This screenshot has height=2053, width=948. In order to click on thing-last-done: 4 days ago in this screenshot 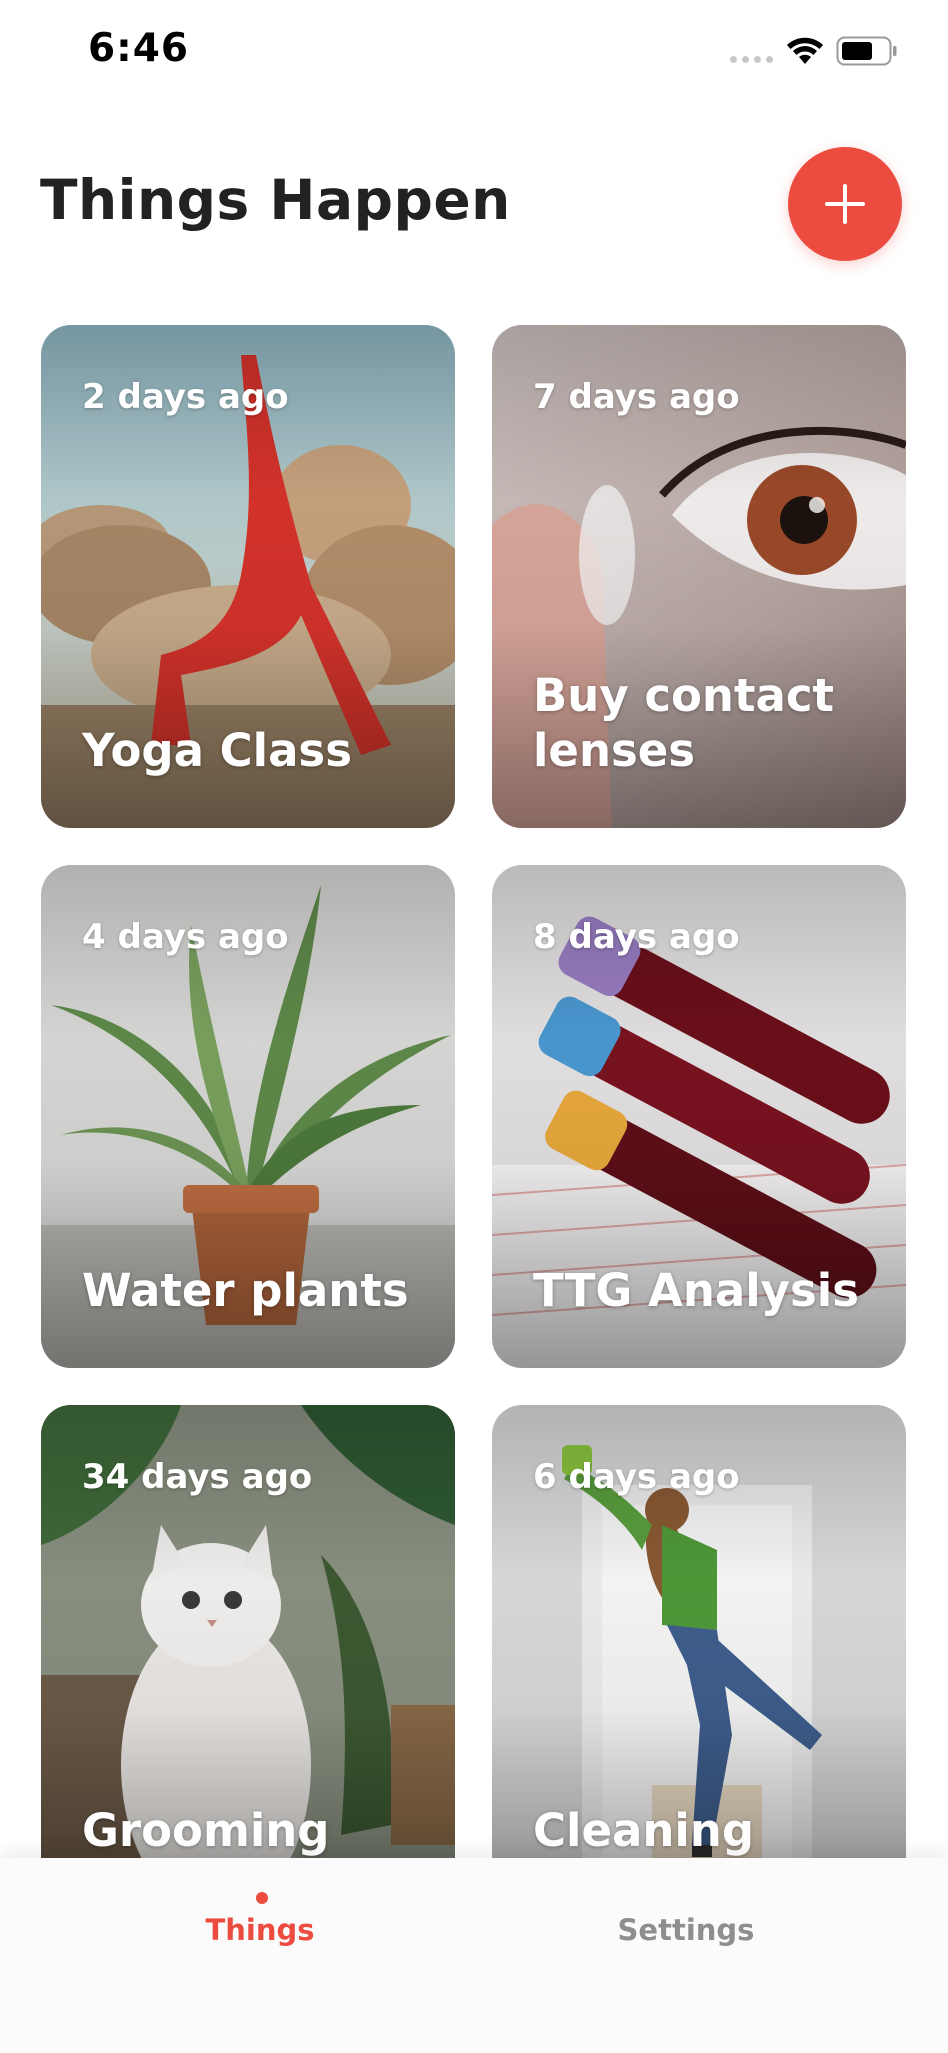, I will do `click(185, 937)`.